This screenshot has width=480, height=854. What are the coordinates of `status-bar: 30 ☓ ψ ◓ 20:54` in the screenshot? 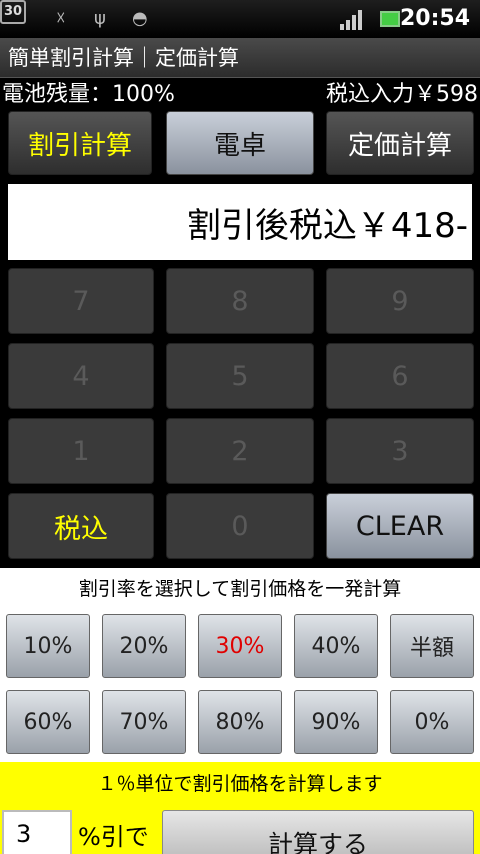 It's located at (240, 19).